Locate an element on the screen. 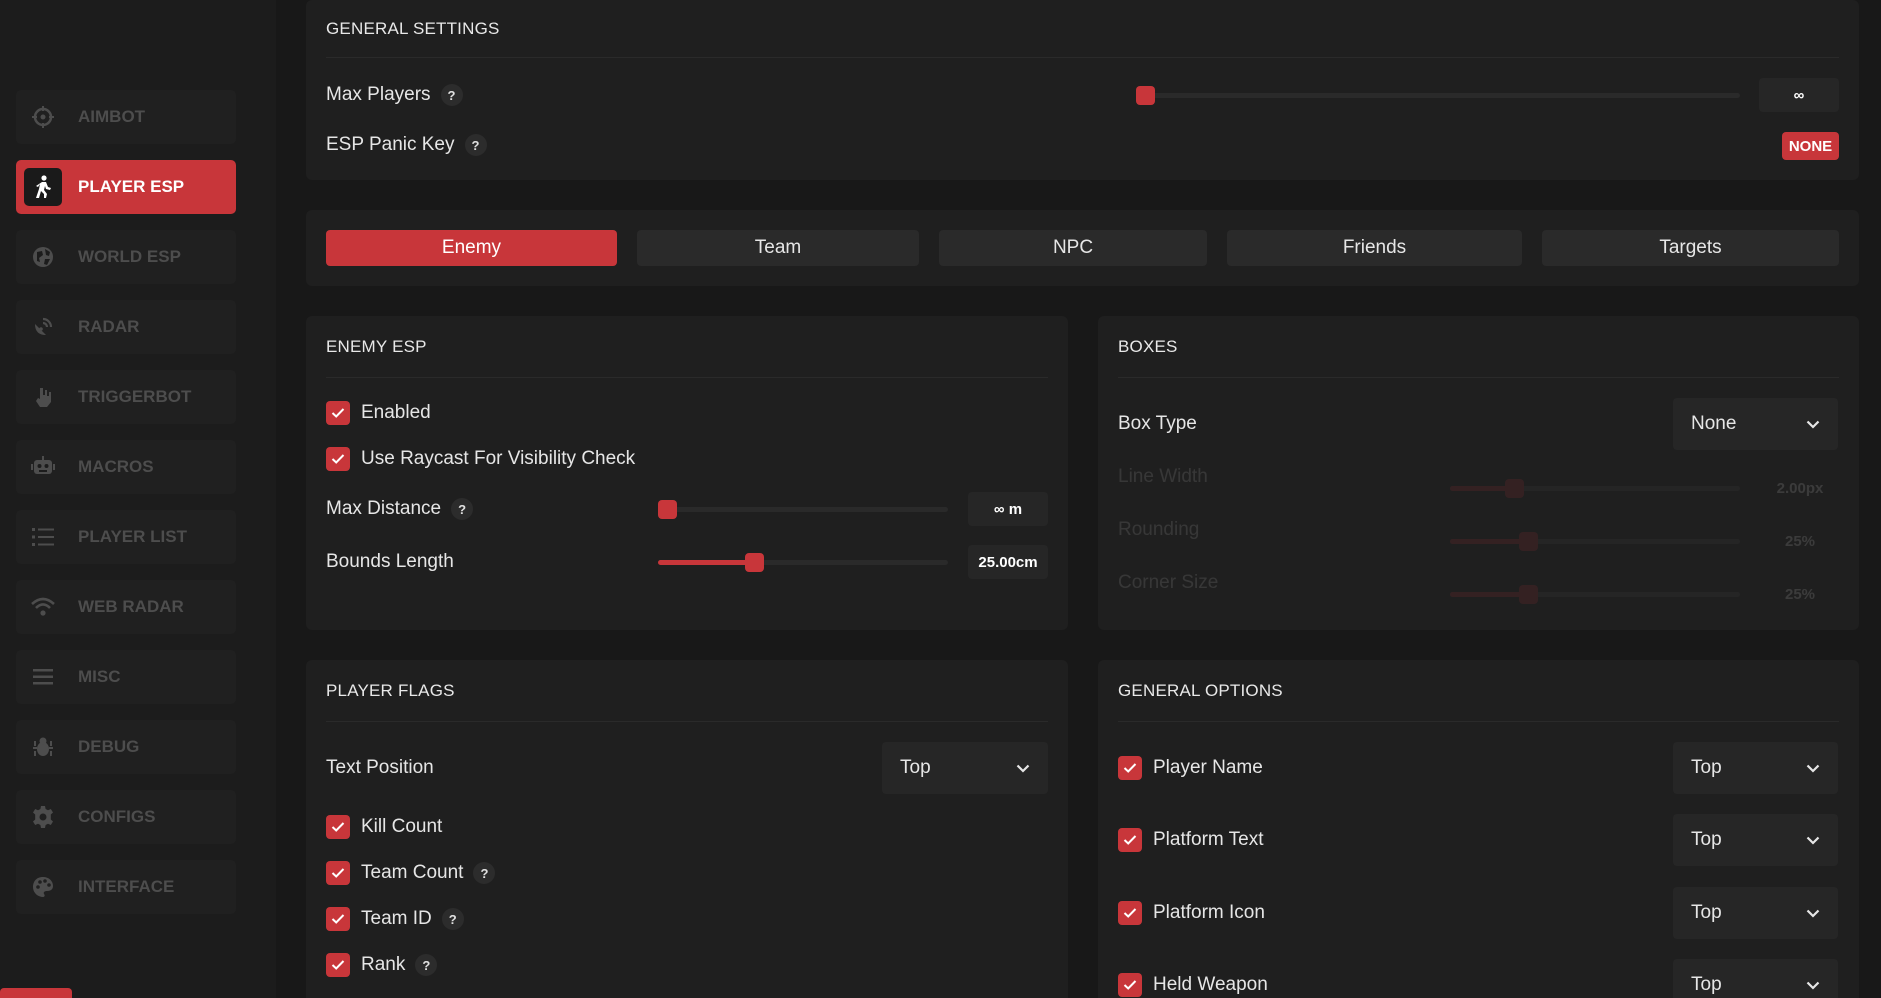 Image resolution: width=1881 pixels, height=998 pixels. team-id-label: Team ID is located at coordinates (396, 918).